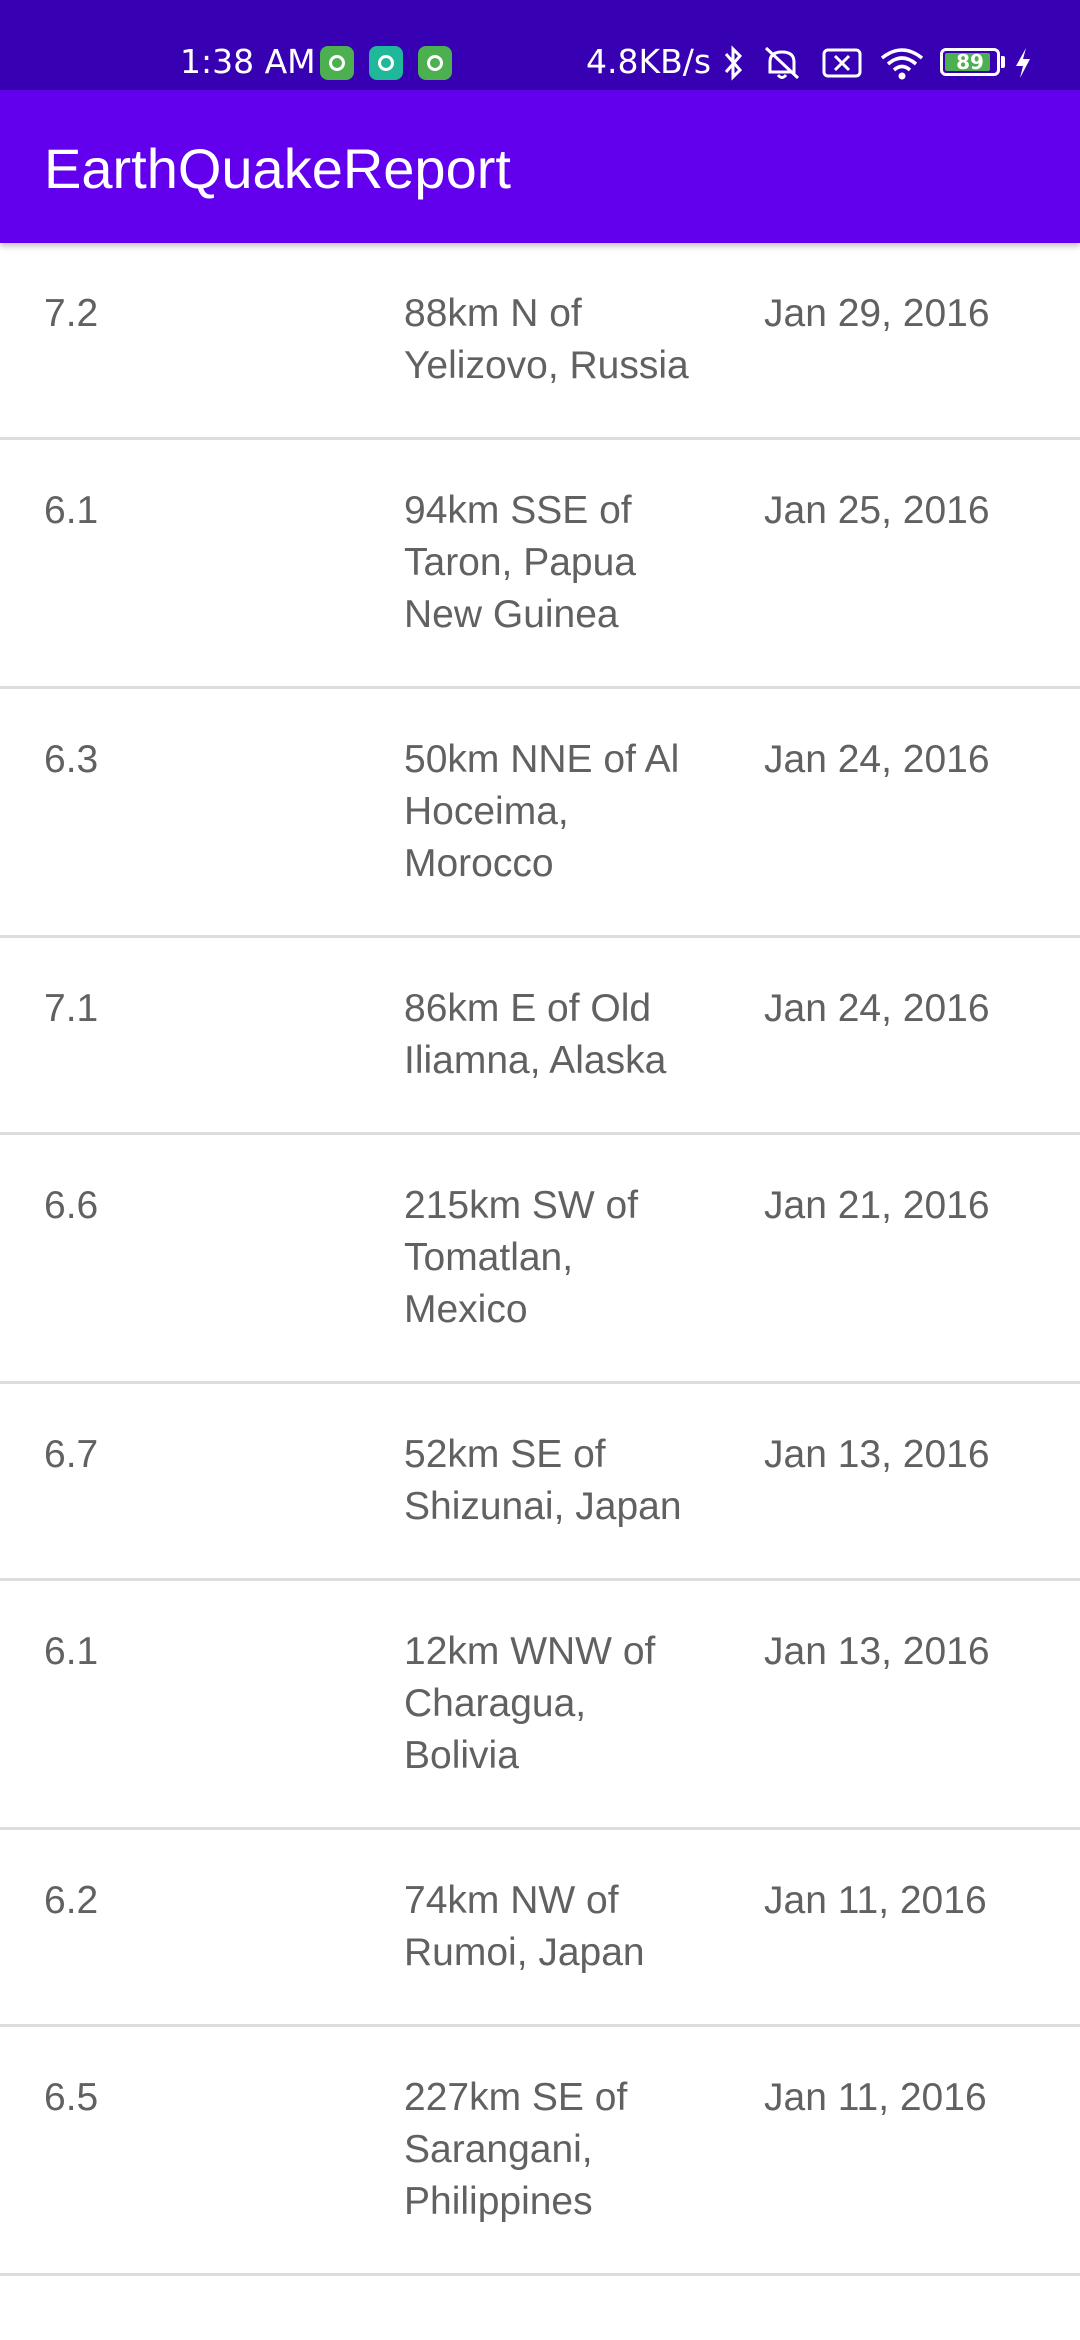  I want to click on list-item: 6.2 74km NW of Rumoi, Japan Jan 11, 2016, so click(540, 1928).